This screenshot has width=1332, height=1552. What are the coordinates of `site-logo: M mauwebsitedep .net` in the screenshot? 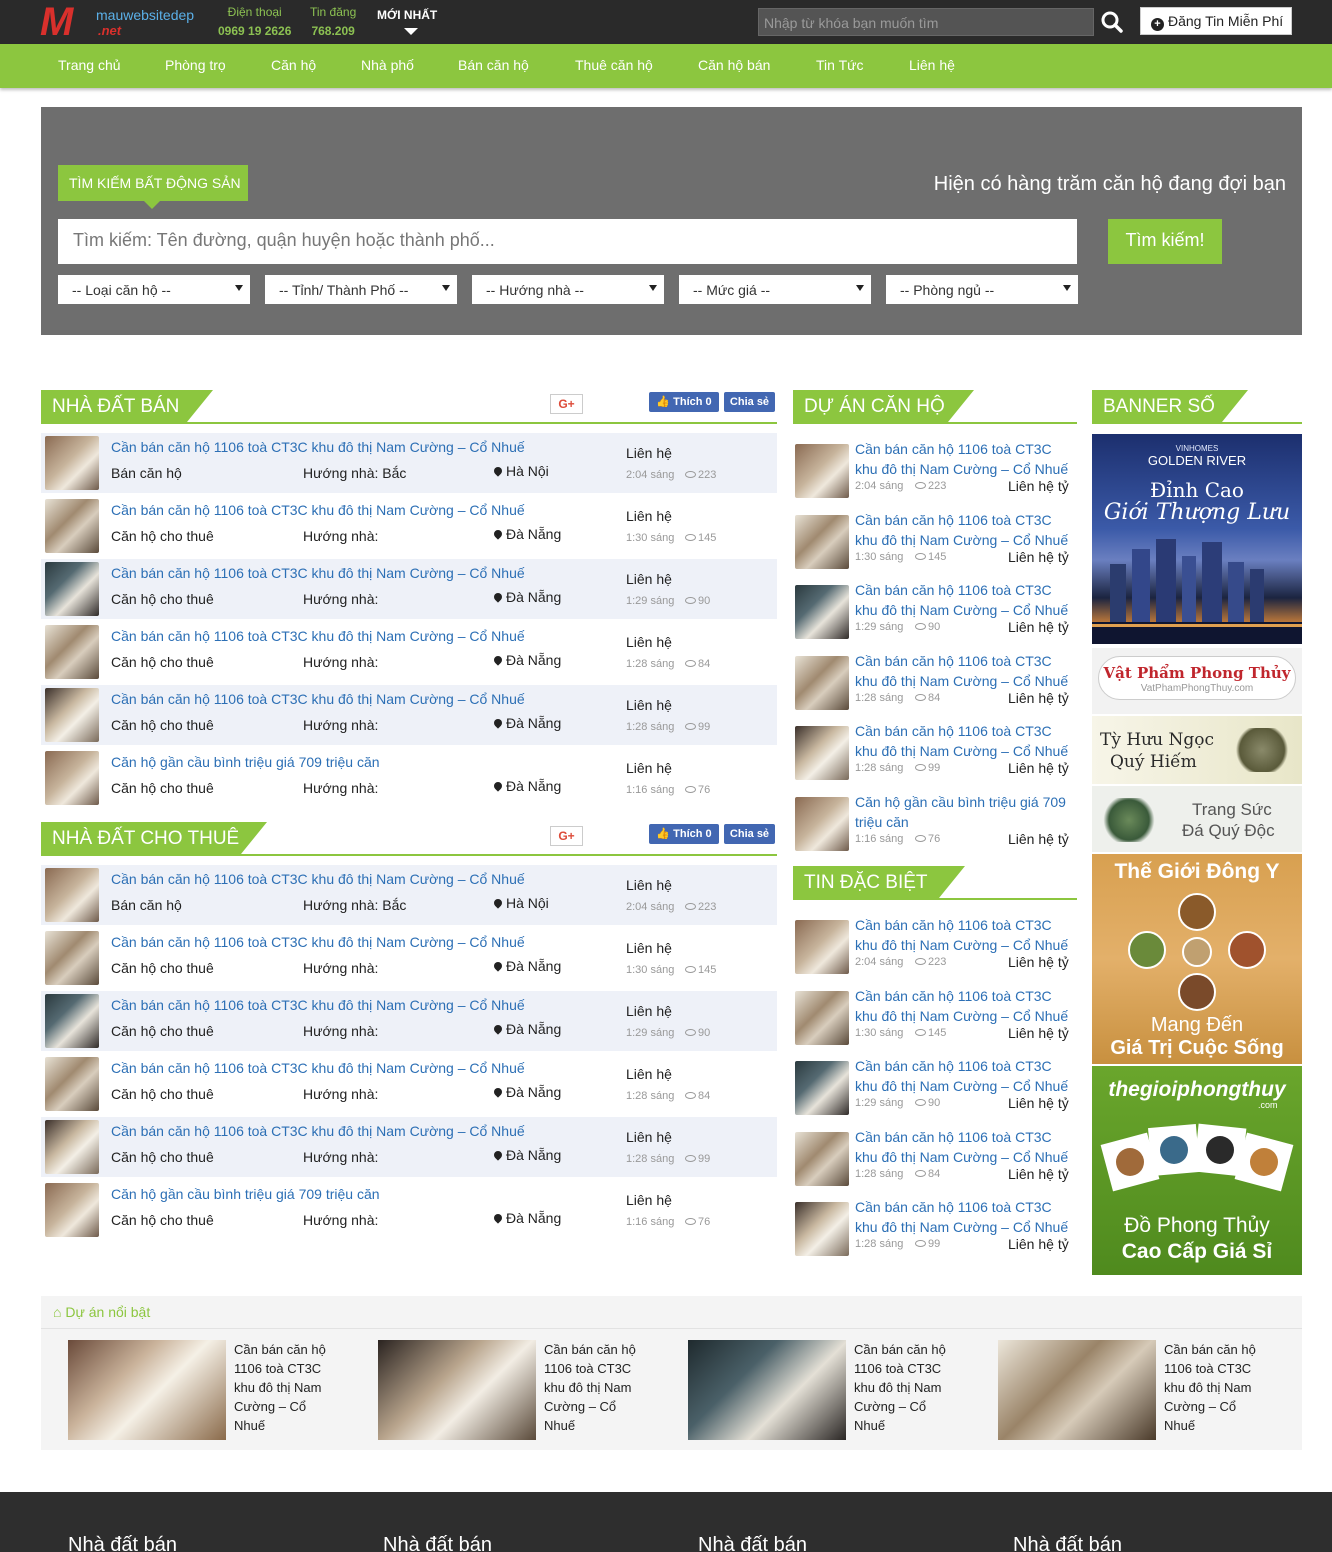 It's located at (120, 22).